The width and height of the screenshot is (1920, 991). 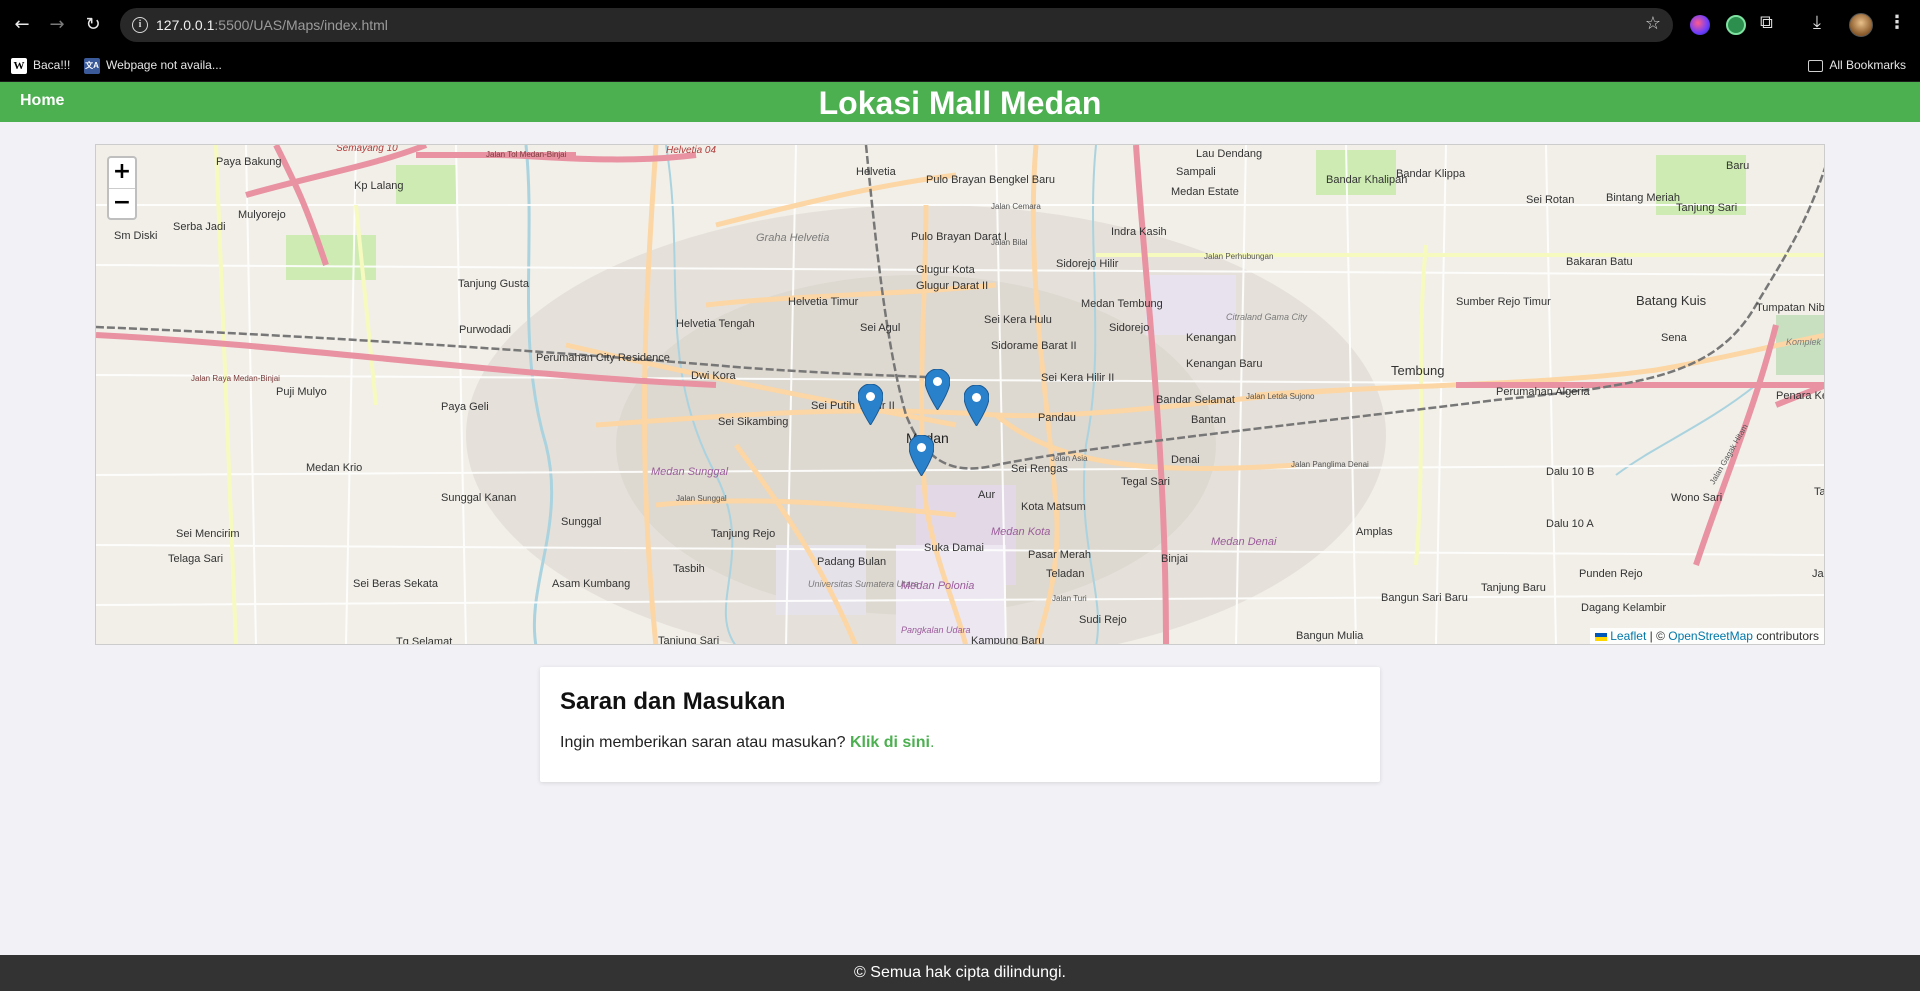 I want to click on map-label: Kp Lalang, so click(x=379, y=186).